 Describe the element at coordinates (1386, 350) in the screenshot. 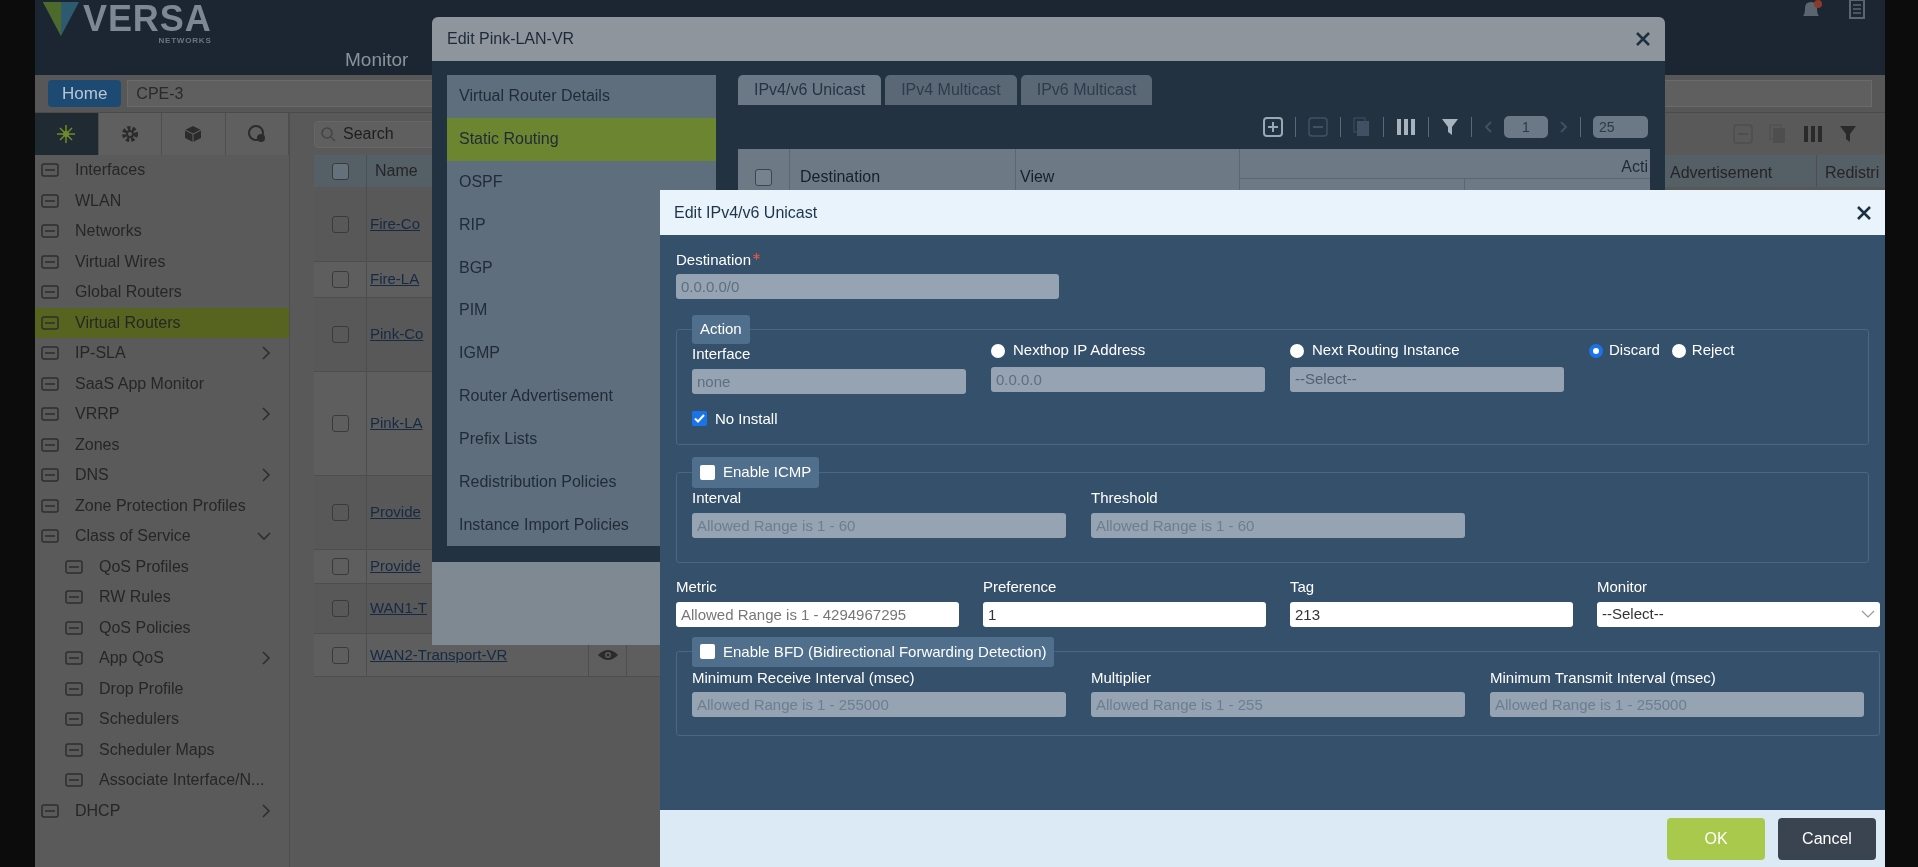

I see `radio-label: Next Routing Instance` at that location.